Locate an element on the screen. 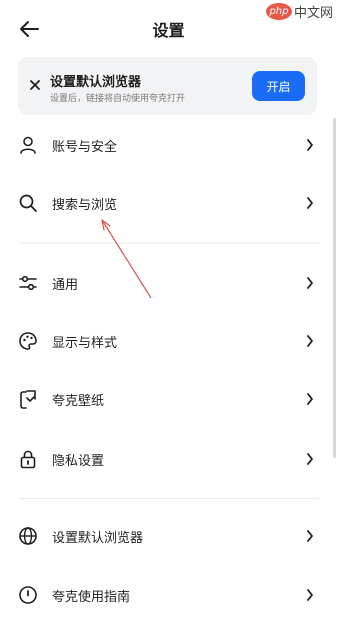  palette-icon is located at coordinates (28, 341).